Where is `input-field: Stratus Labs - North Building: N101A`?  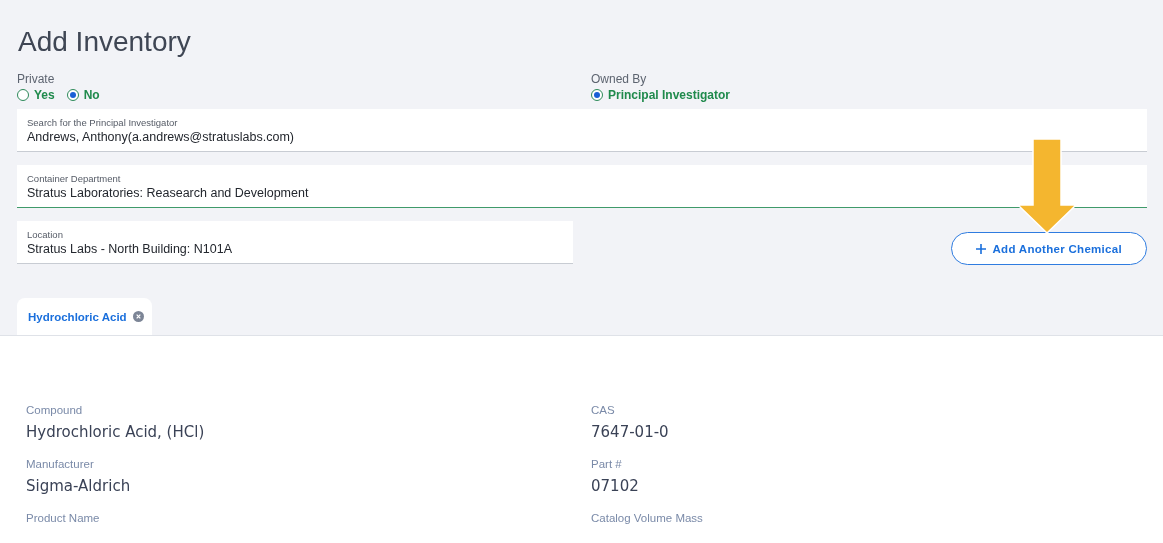
input-field: Stratus Labs - North Building: N101A is located at coordinates (295, 249).